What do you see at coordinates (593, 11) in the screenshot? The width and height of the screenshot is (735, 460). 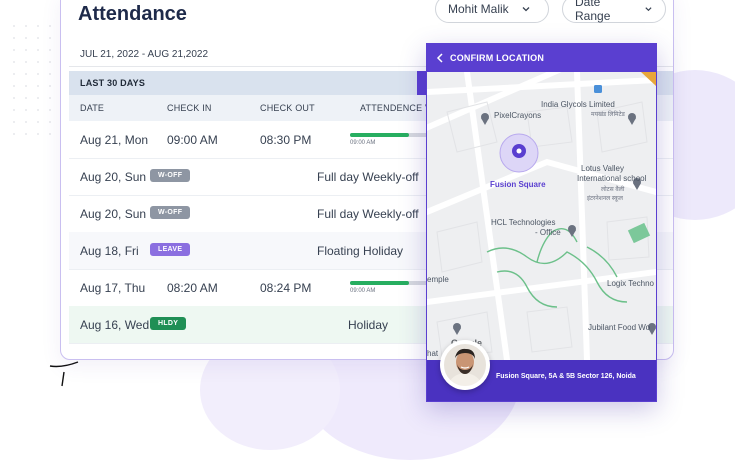 I see `date-range-label: Date Range` at bounding box center [593, 11].